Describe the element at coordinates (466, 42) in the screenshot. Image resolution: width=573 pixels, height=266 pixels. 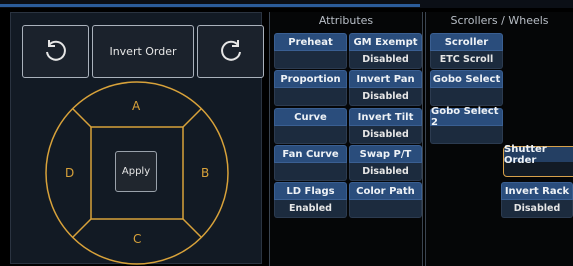
I see `scroller-label: Scroller` at that location.